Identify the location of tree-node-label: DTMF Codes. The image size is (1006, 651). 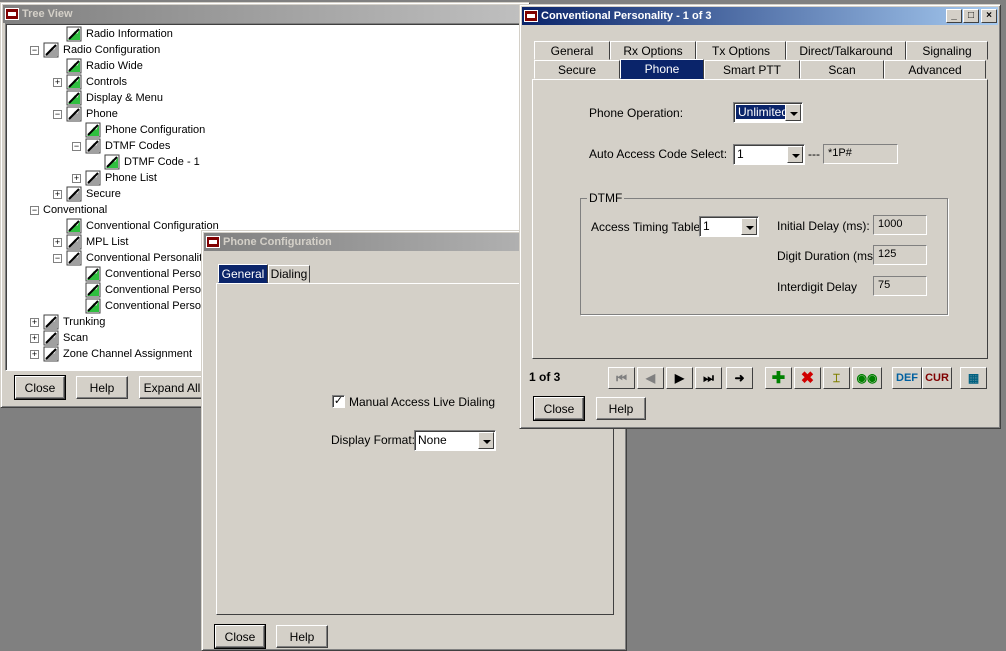
(138, 146).